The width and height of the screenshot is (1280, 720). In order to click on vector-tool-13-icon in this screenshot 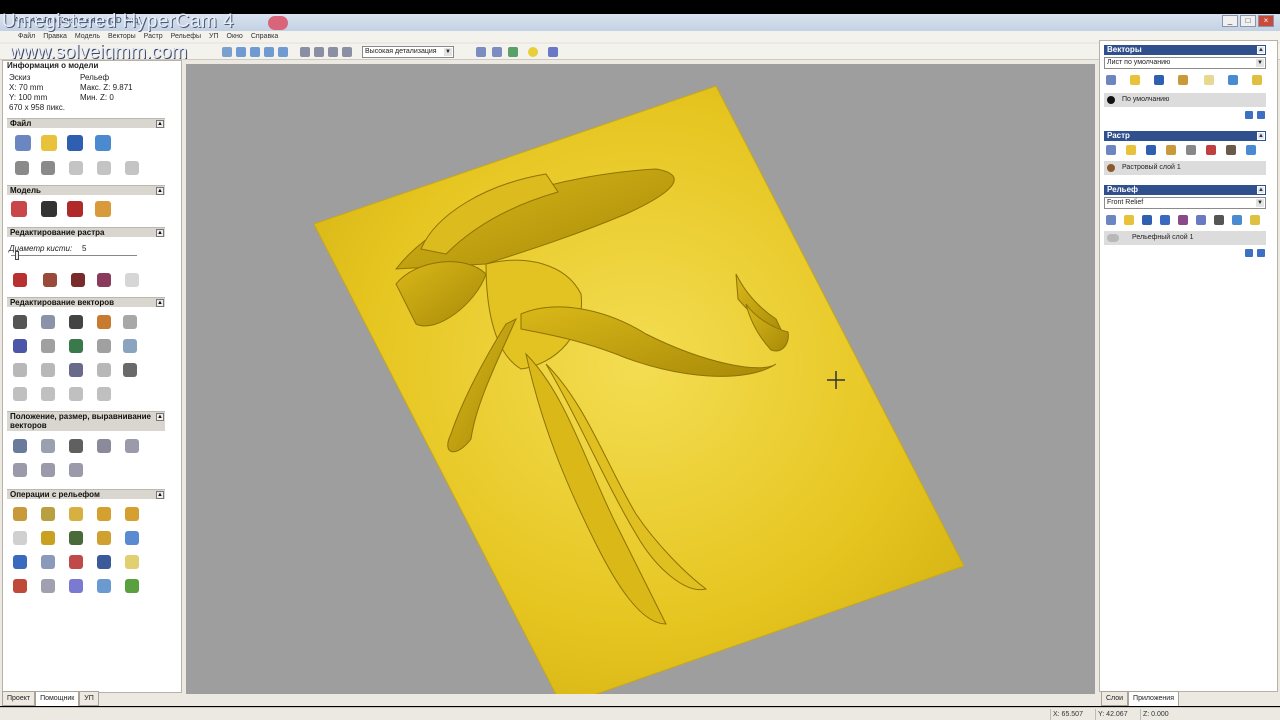, I will do `click(76, 394)`.